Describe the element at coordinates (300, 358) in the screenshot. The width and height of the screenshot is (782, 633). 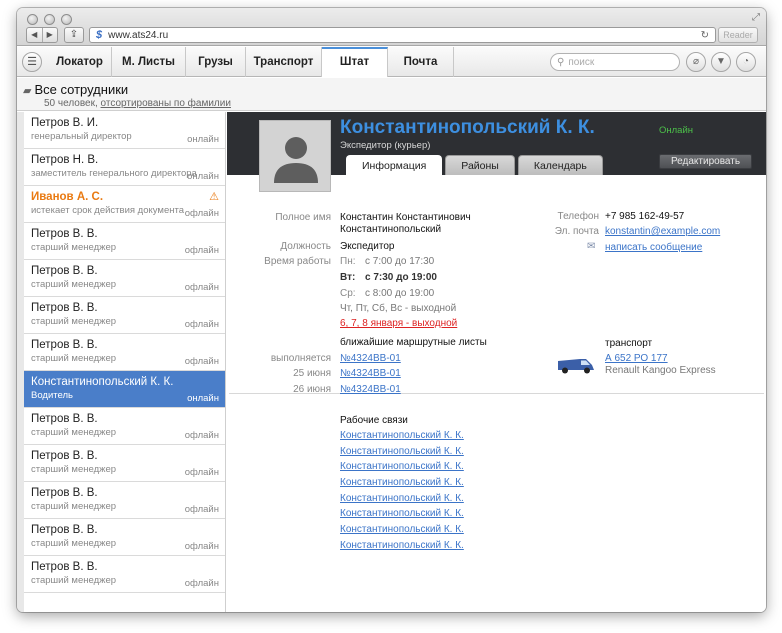
I see `route-label: выполняется` at that location.